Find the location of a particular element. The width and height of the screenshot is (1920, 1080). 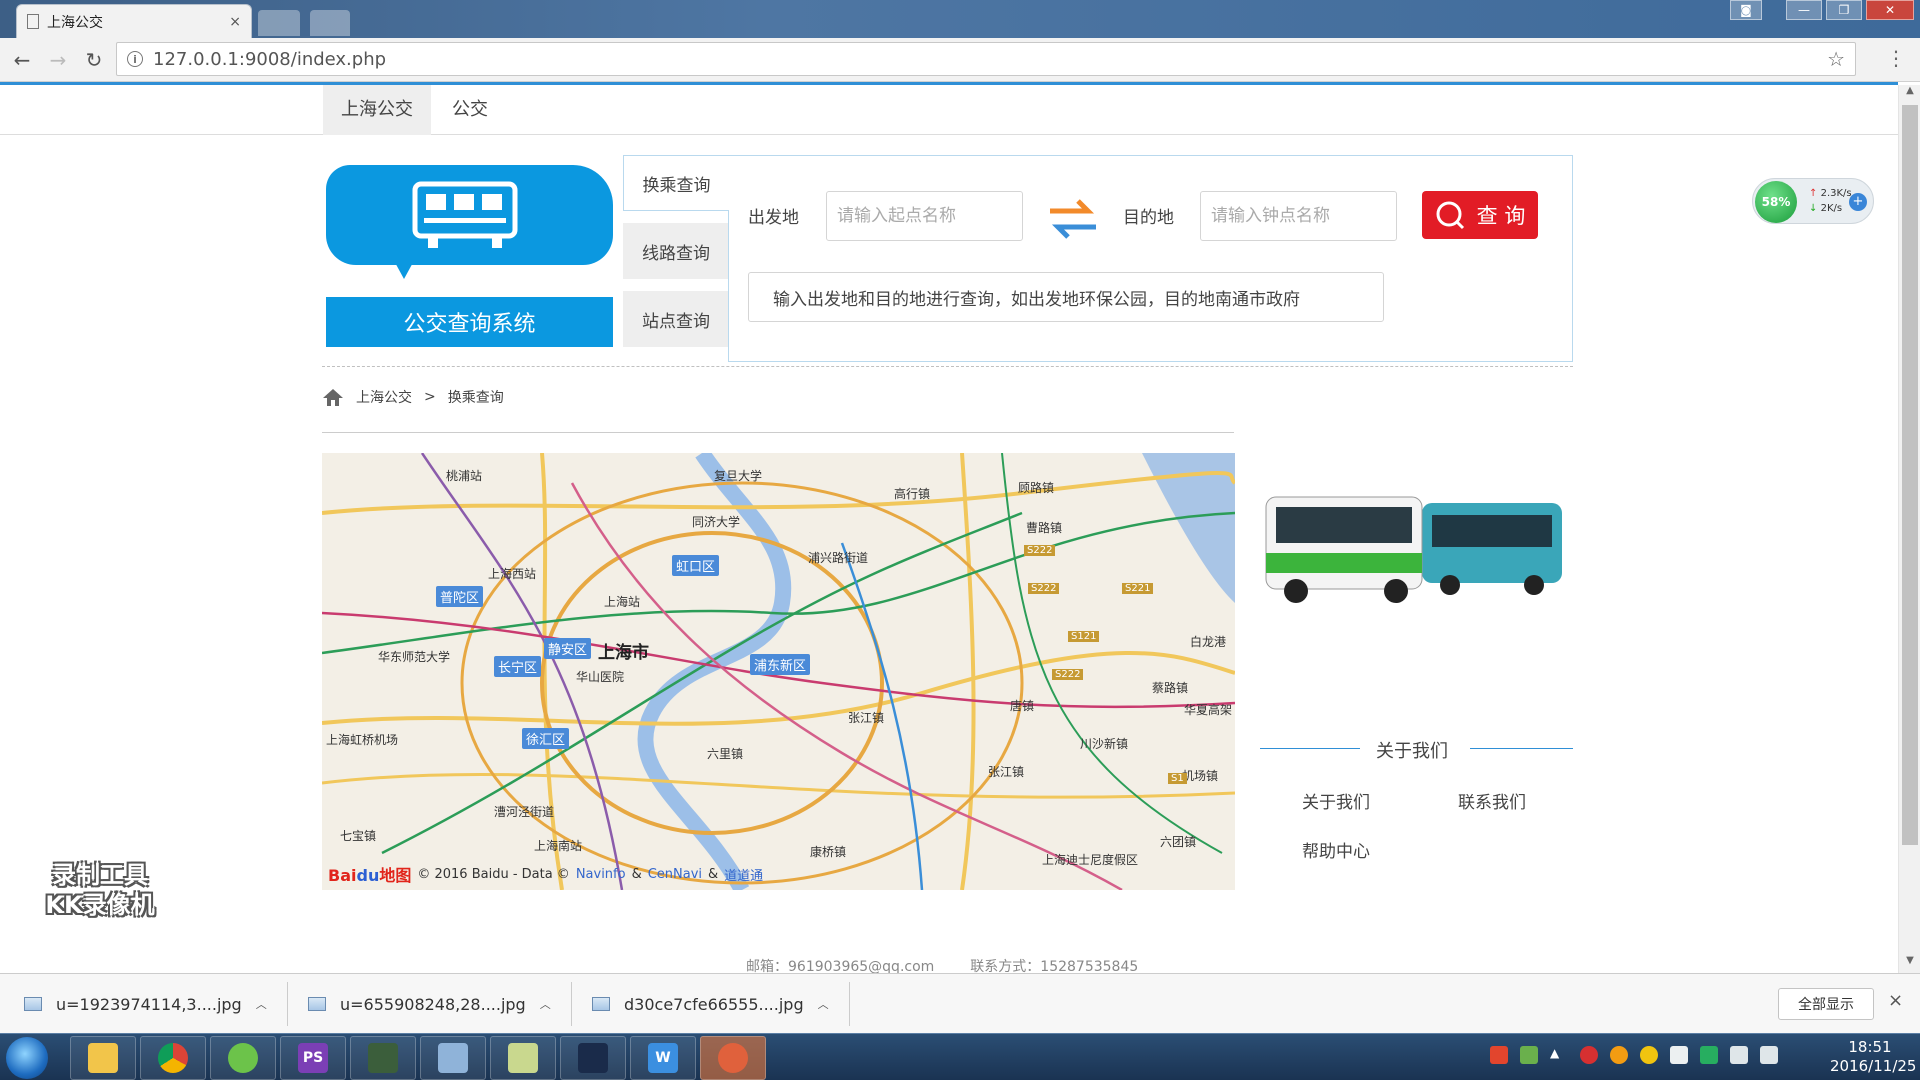

map-provider-link: 道道通 is located at coordinates (743, 874).